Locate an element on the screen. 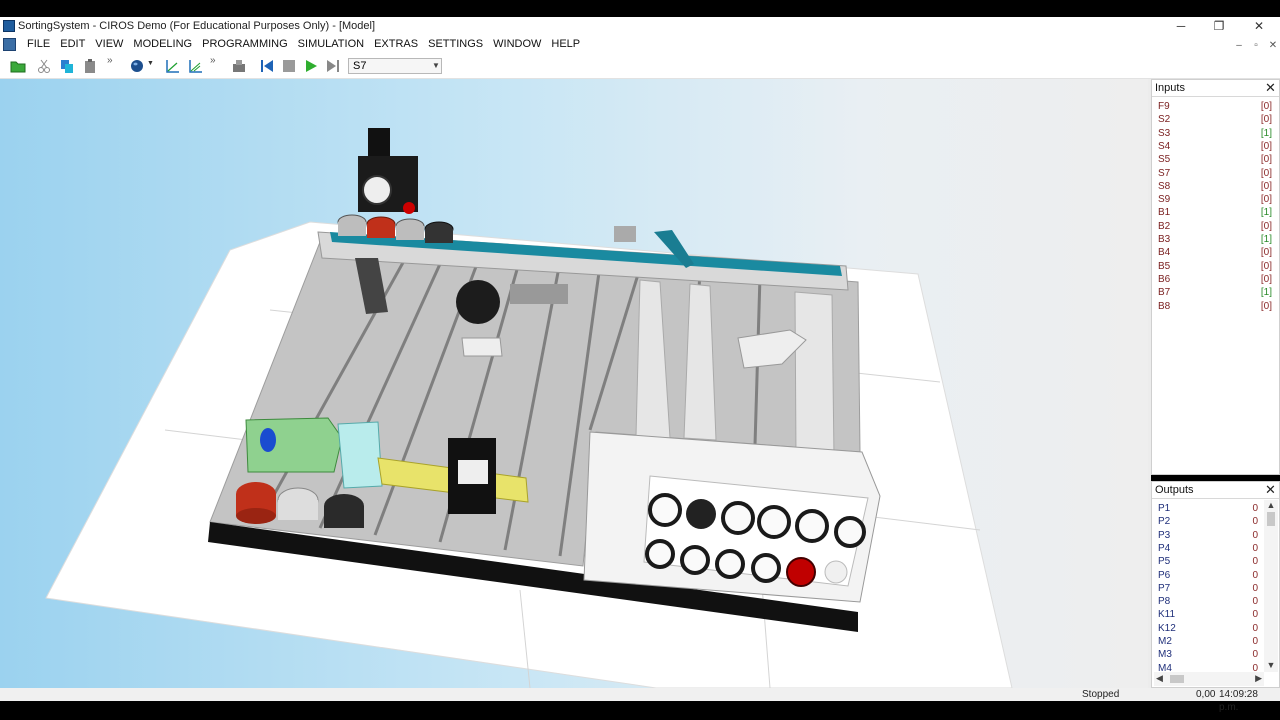 The height and width of the screenshot is (720, 1280). input-row: S9 [0] is located at coordinates (1215, 199).